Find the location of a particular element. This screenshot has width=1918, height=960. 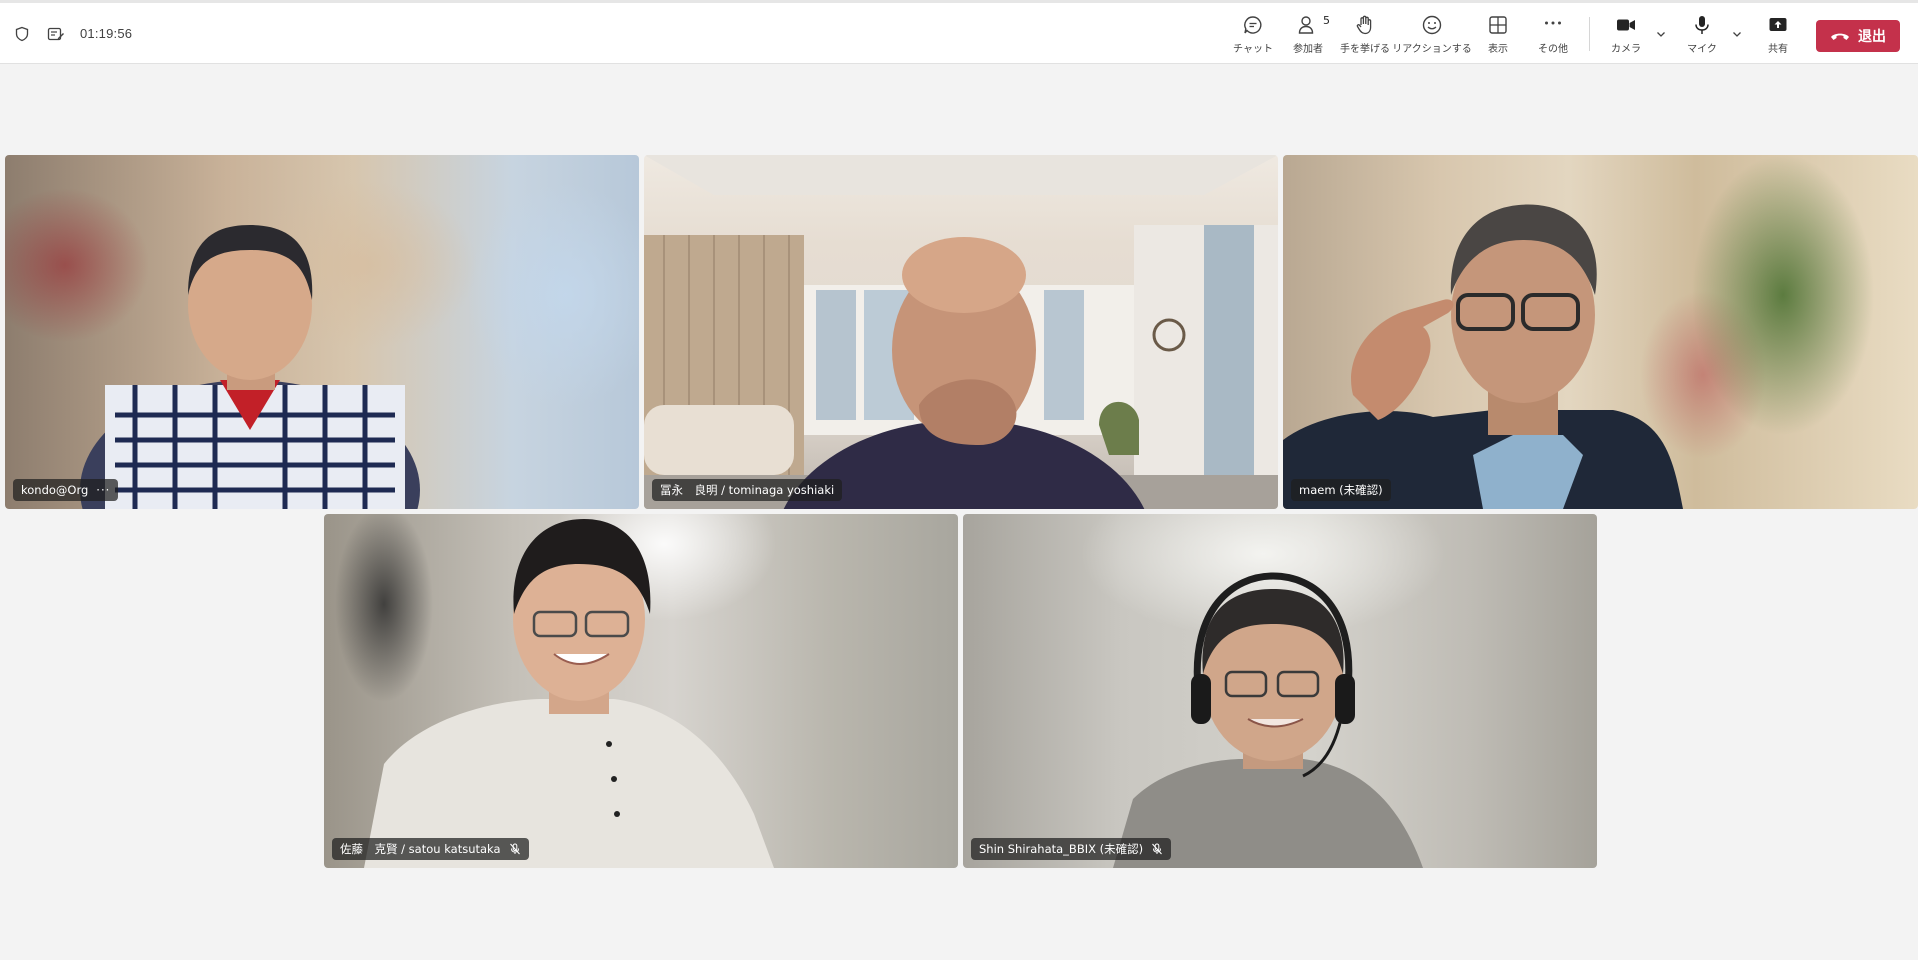

share-button: 共有 is located at coordinates (1778, 35).